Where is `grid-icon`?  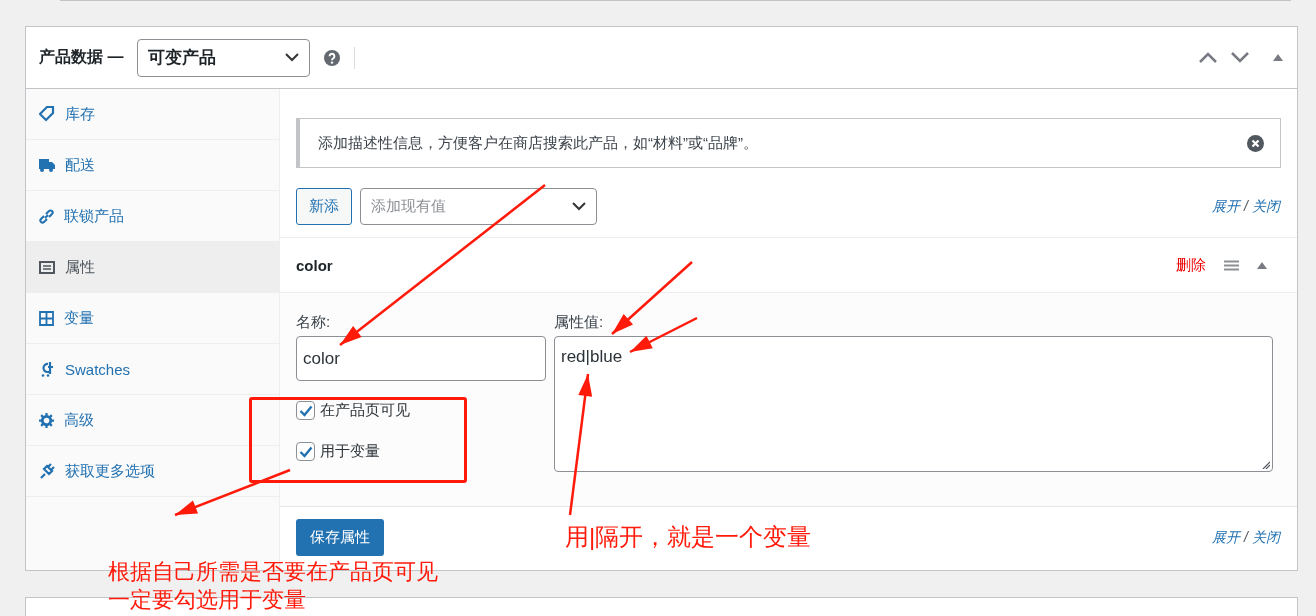
grid-icon is located at coordinates (46, 318).